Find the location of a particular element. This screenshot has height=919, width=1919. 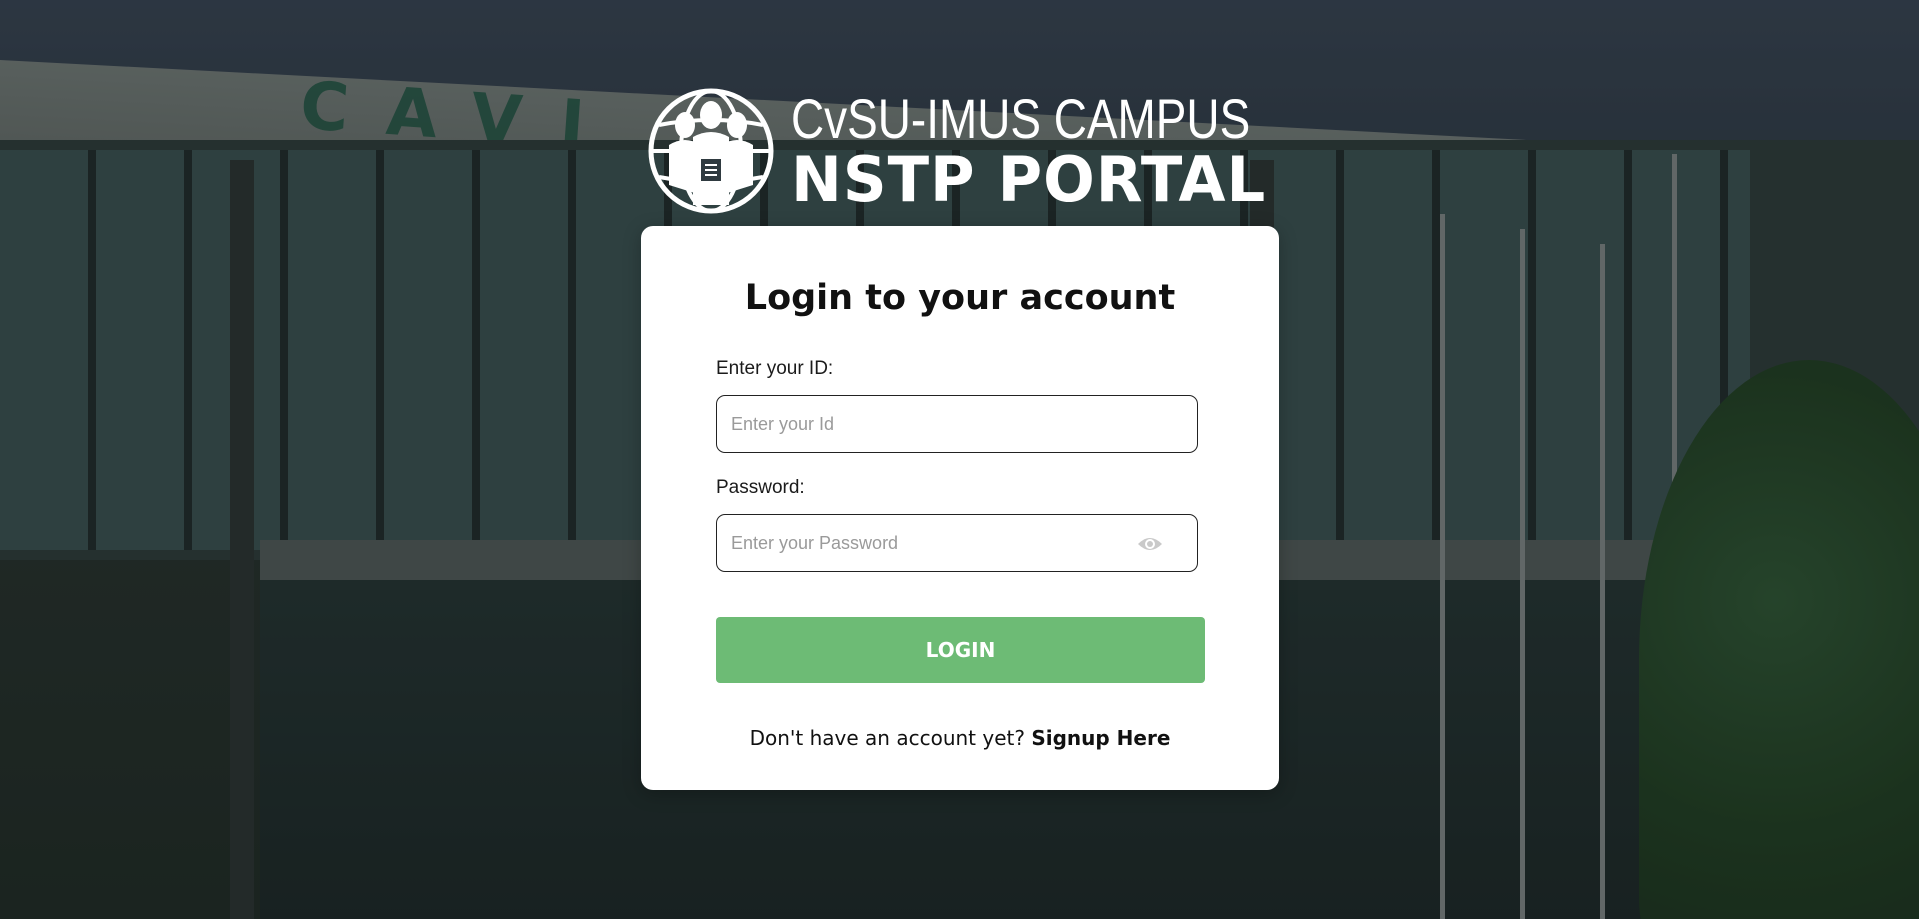

eye-icon is located at coordinates (1150, 544).